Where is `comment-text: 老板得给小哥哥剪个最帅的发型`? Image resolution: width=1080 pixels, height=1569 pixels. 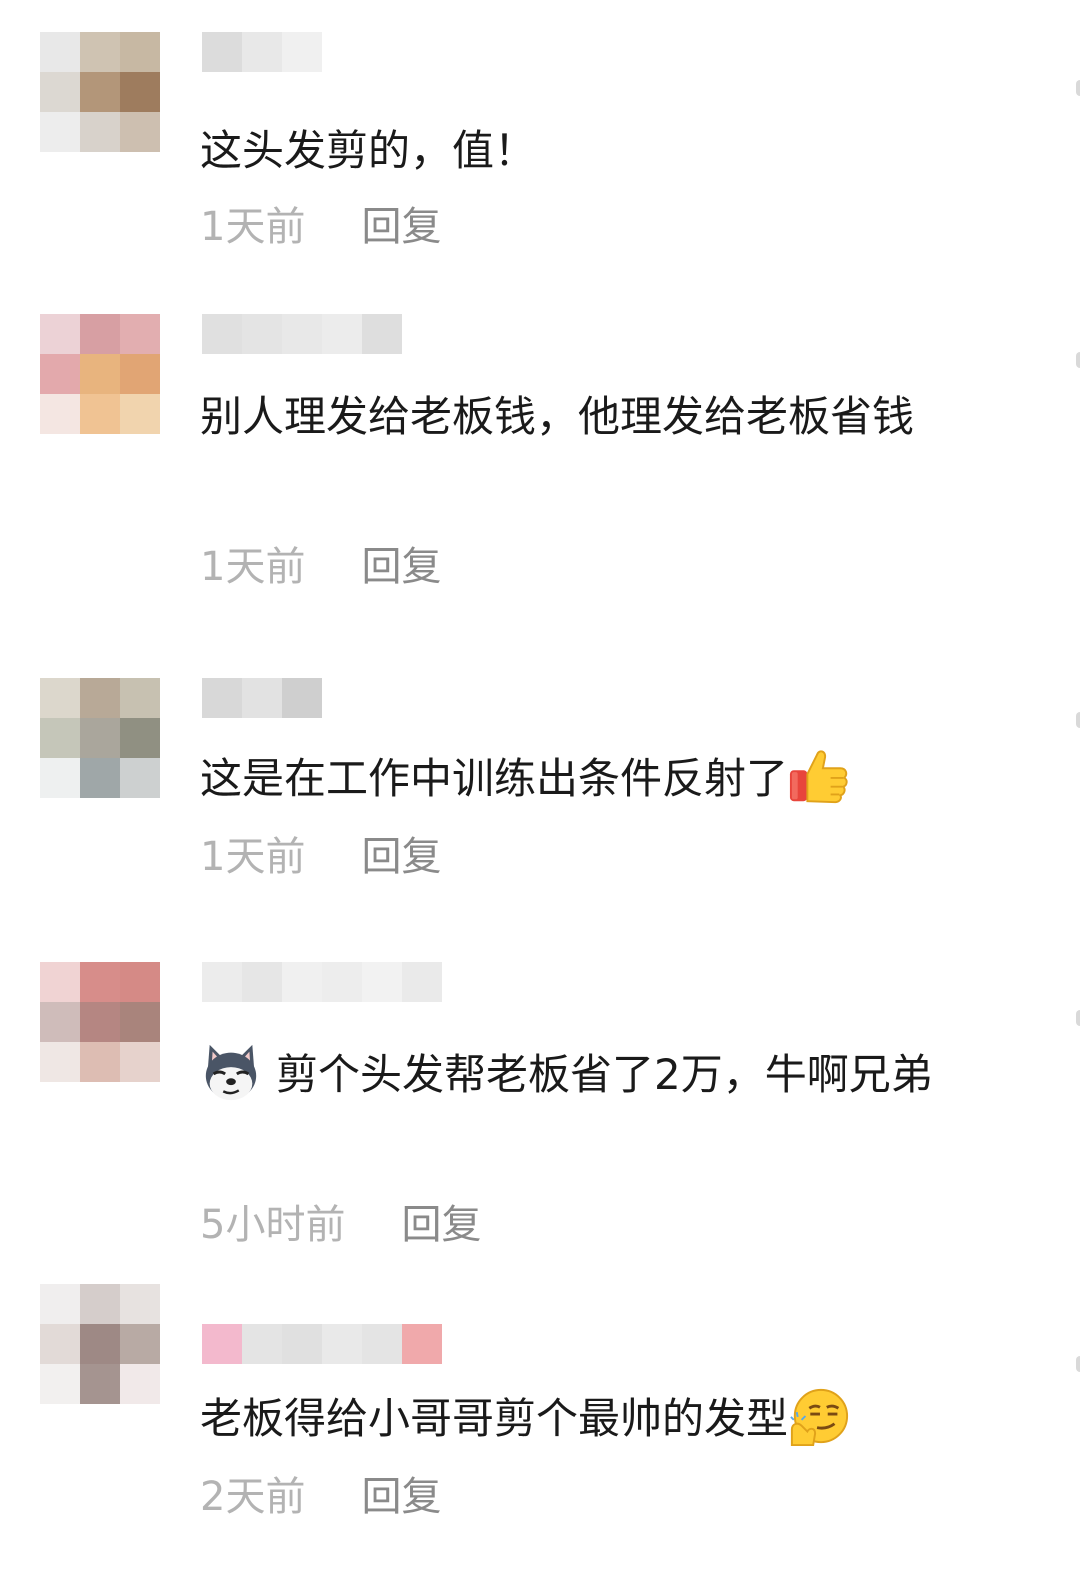
comment-text: 老板得给小哥哥剪个最帅的发型 is located at coordinates (605, 1419).